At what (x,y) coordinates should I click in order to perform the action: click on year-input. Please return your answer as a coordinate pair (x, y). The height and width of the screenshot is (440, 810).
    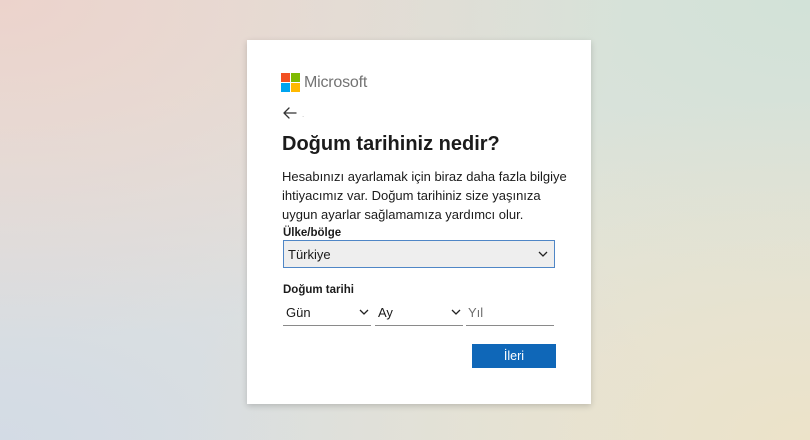
    Looking at the image, I should click on (510, 313).